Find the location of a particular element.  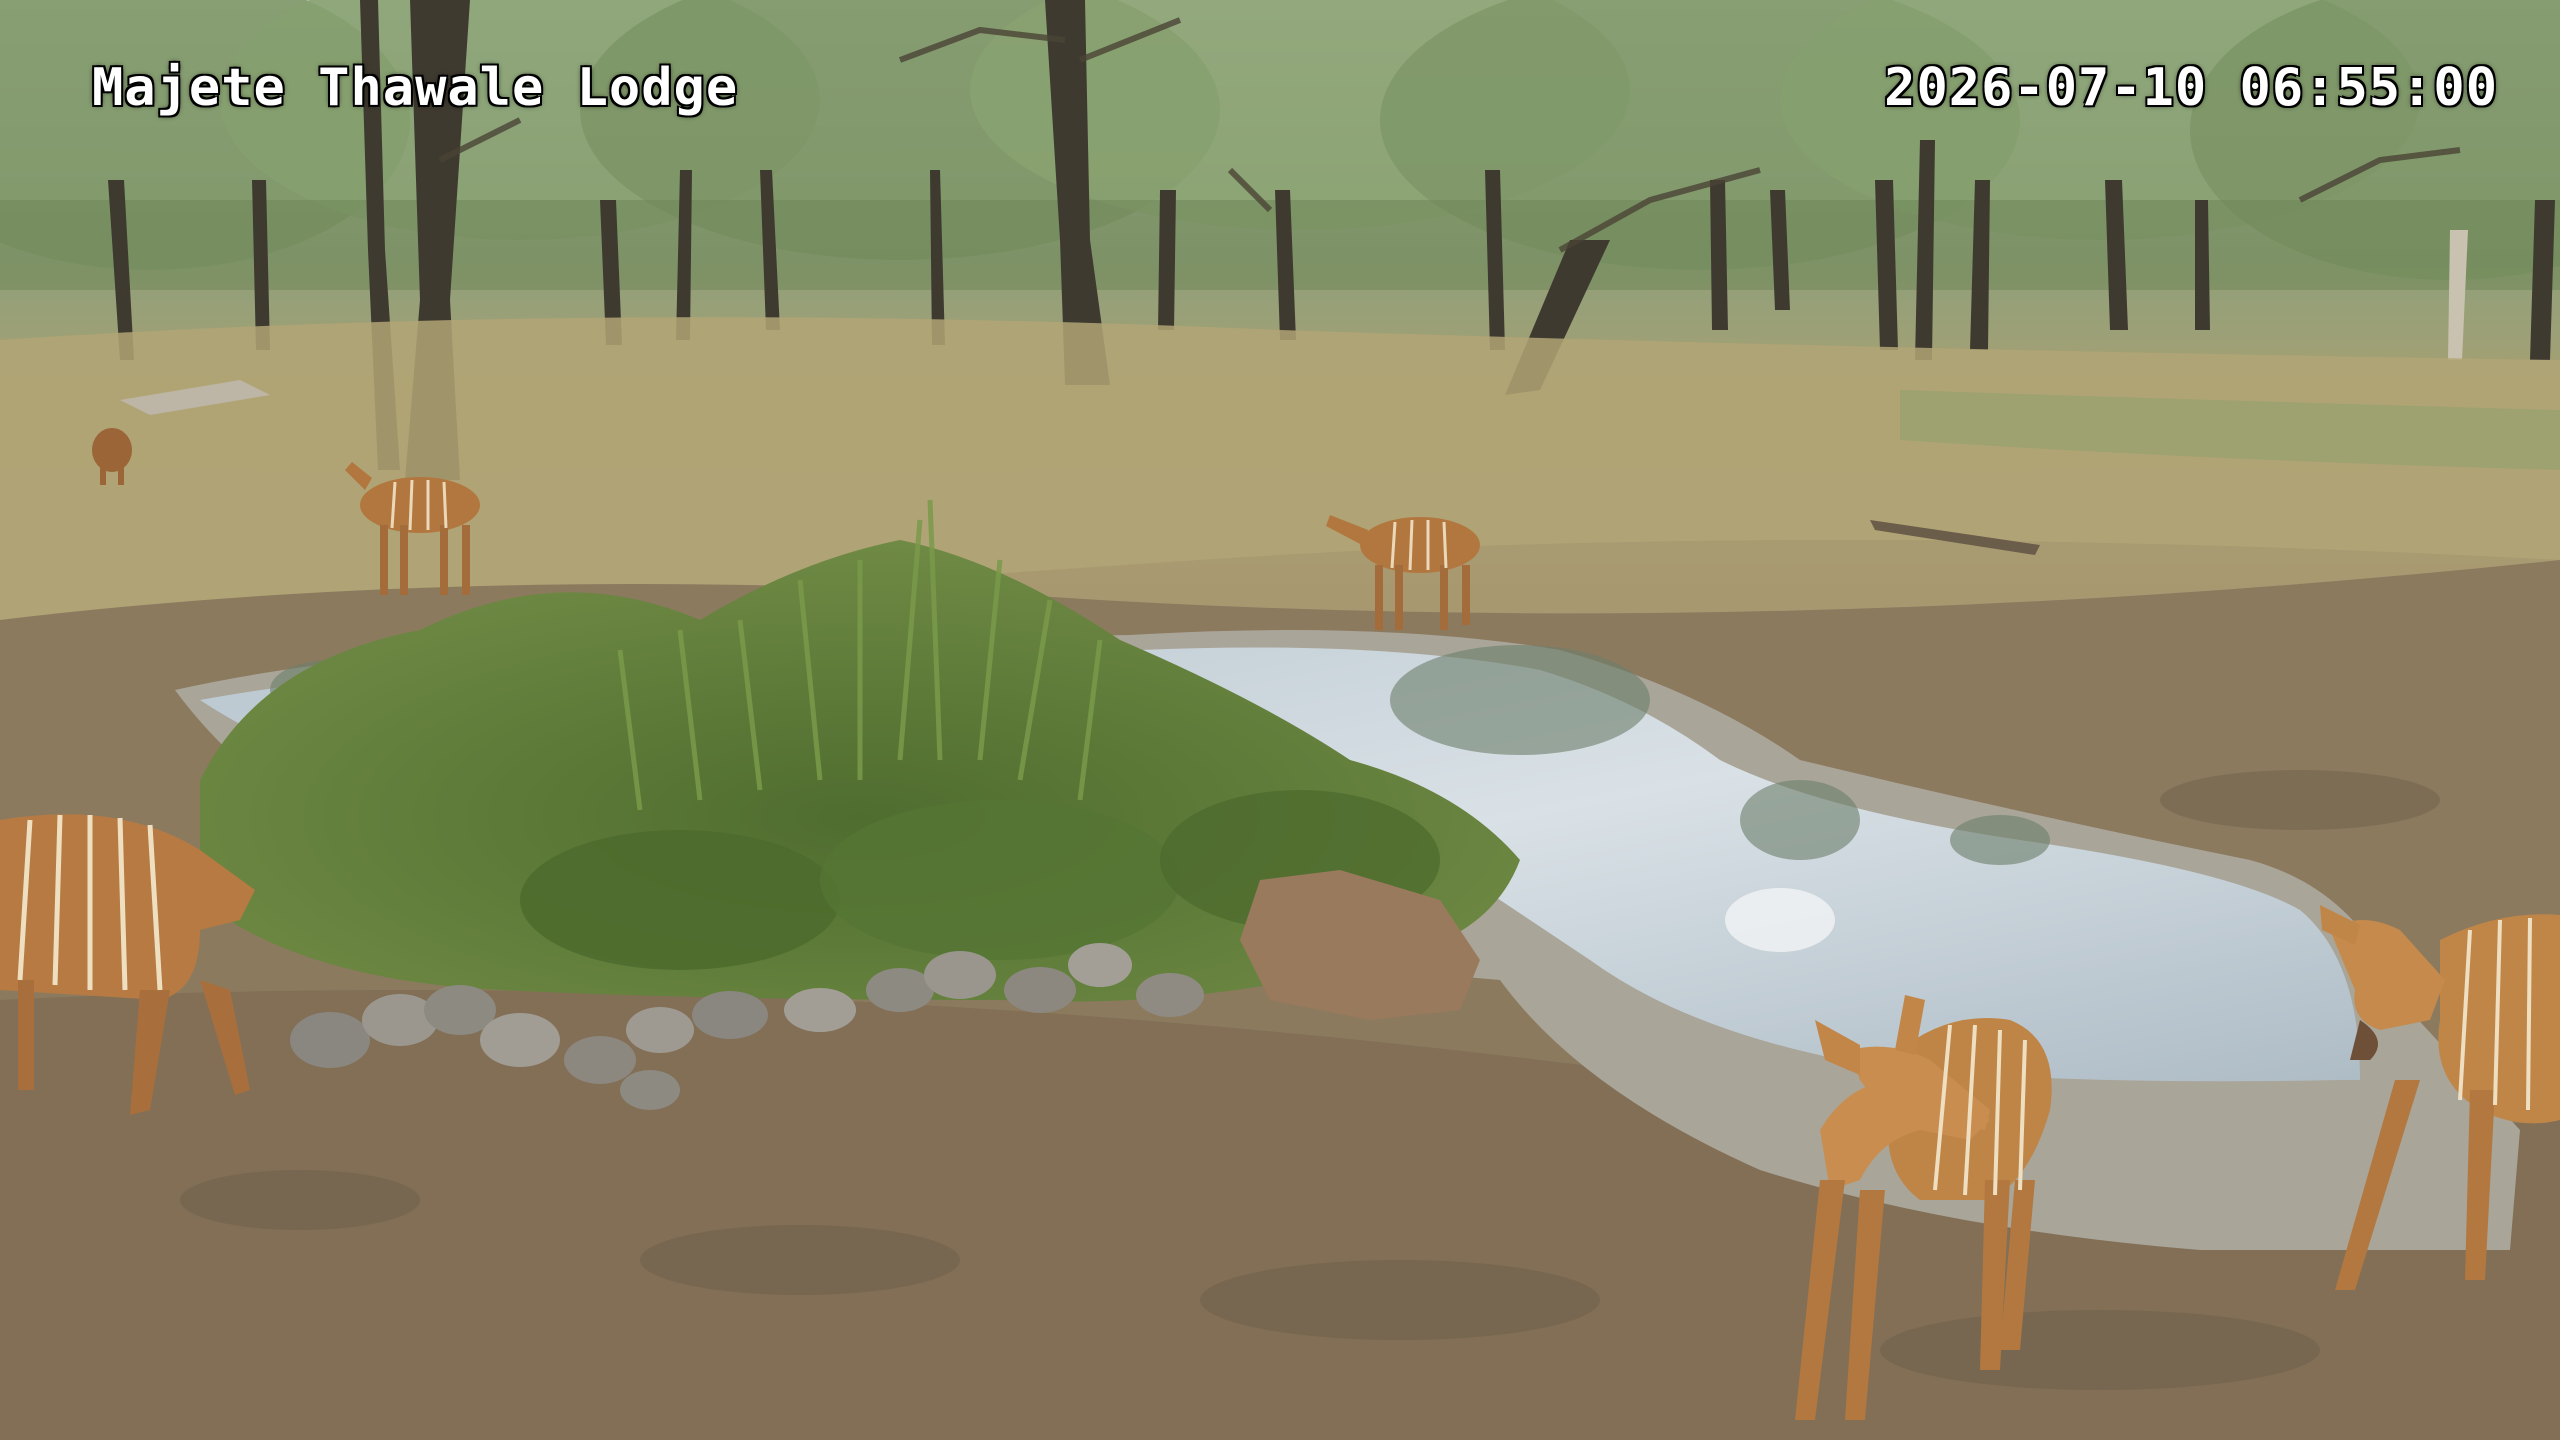

camera-timestamp: 2026-07-10 06:55:00 is located at coordinates (2191, 88).